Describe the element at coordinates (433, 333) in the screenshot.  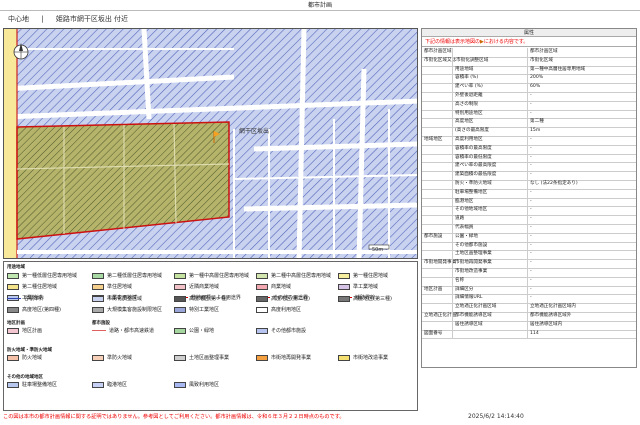
I see `attribute-label: 図面番号` at that location.